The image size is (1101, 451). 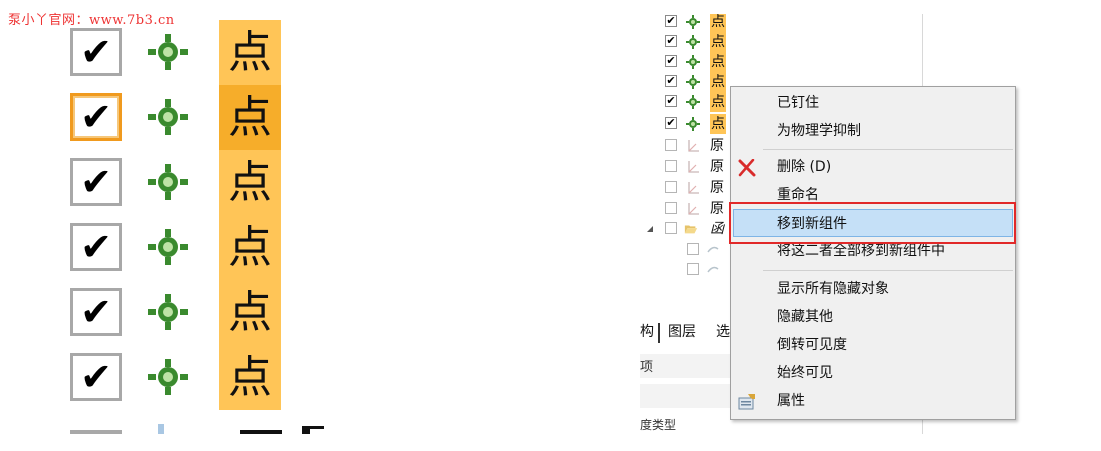 I want to click on property-field-label: 项, so click(x=647, y=367).